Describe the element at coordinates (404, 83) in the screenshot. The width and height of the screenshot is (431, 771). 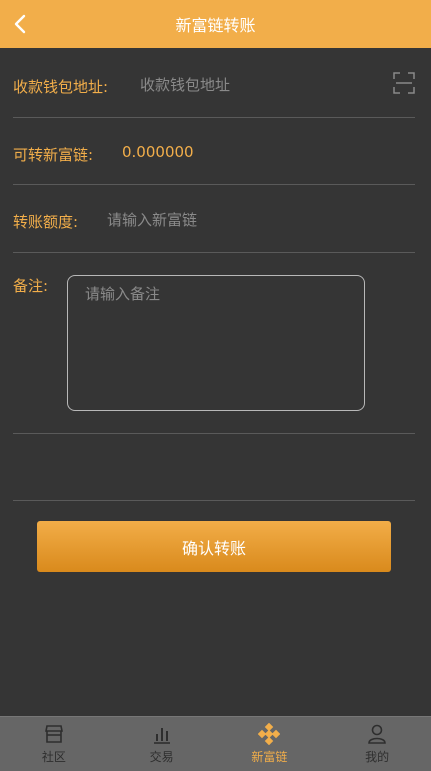
I see `scan-icon` at that location.